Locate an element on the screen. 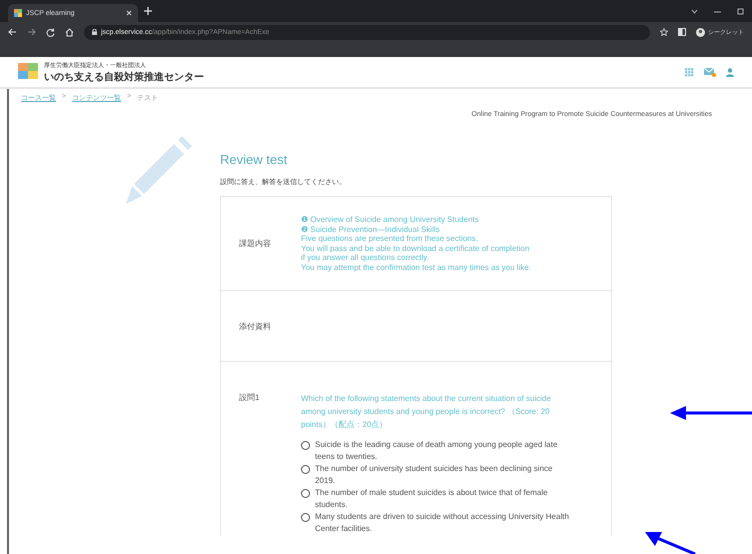 The image size is (752, 554). lock-icon is located at coordinates (94, 32).